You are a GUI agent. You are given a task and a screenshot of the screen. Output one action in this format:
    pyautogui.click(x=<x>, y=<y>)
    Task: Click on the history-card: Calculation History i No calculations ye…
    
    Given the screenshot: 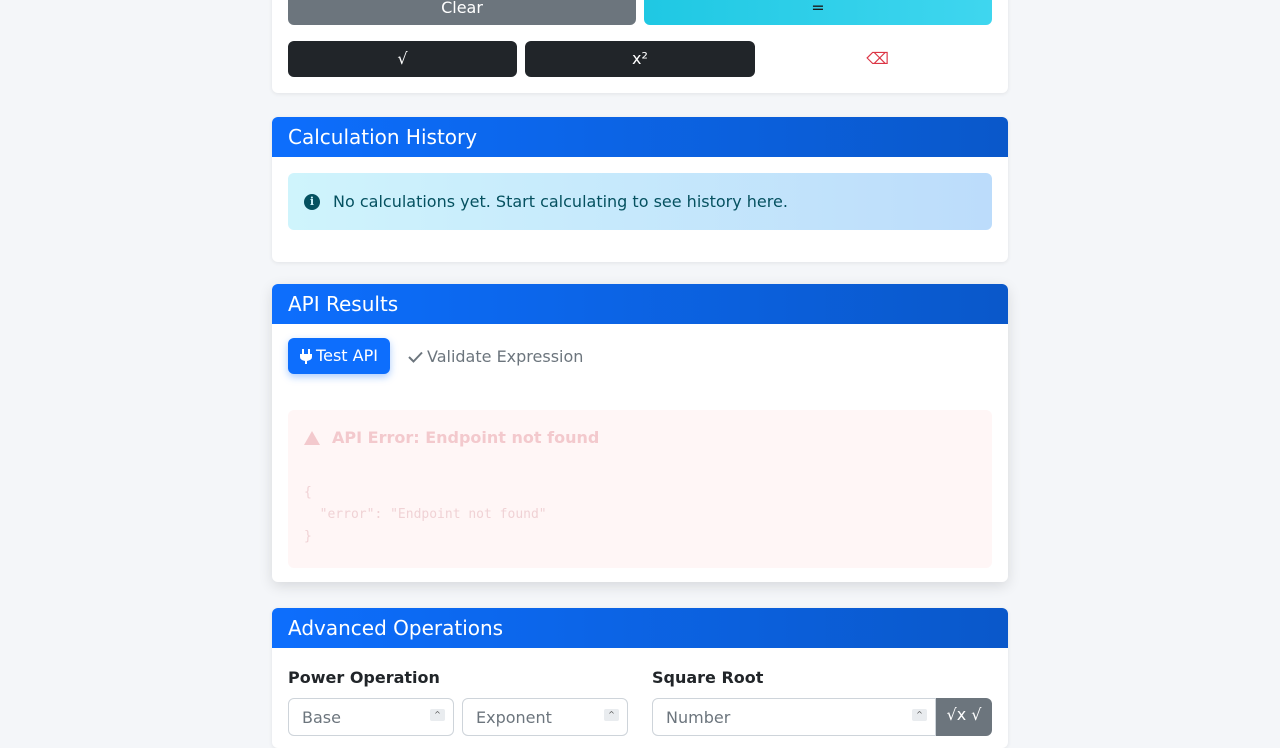 What is the action you would take?
    pyautogui.click(x=640, y=189)
    